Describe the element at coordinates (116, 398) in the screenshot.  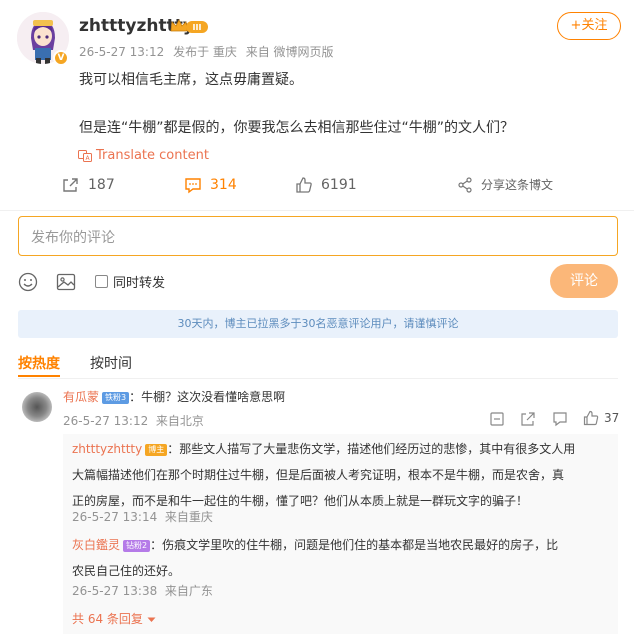
I see `fan-badge: 铁粉3` at that location.